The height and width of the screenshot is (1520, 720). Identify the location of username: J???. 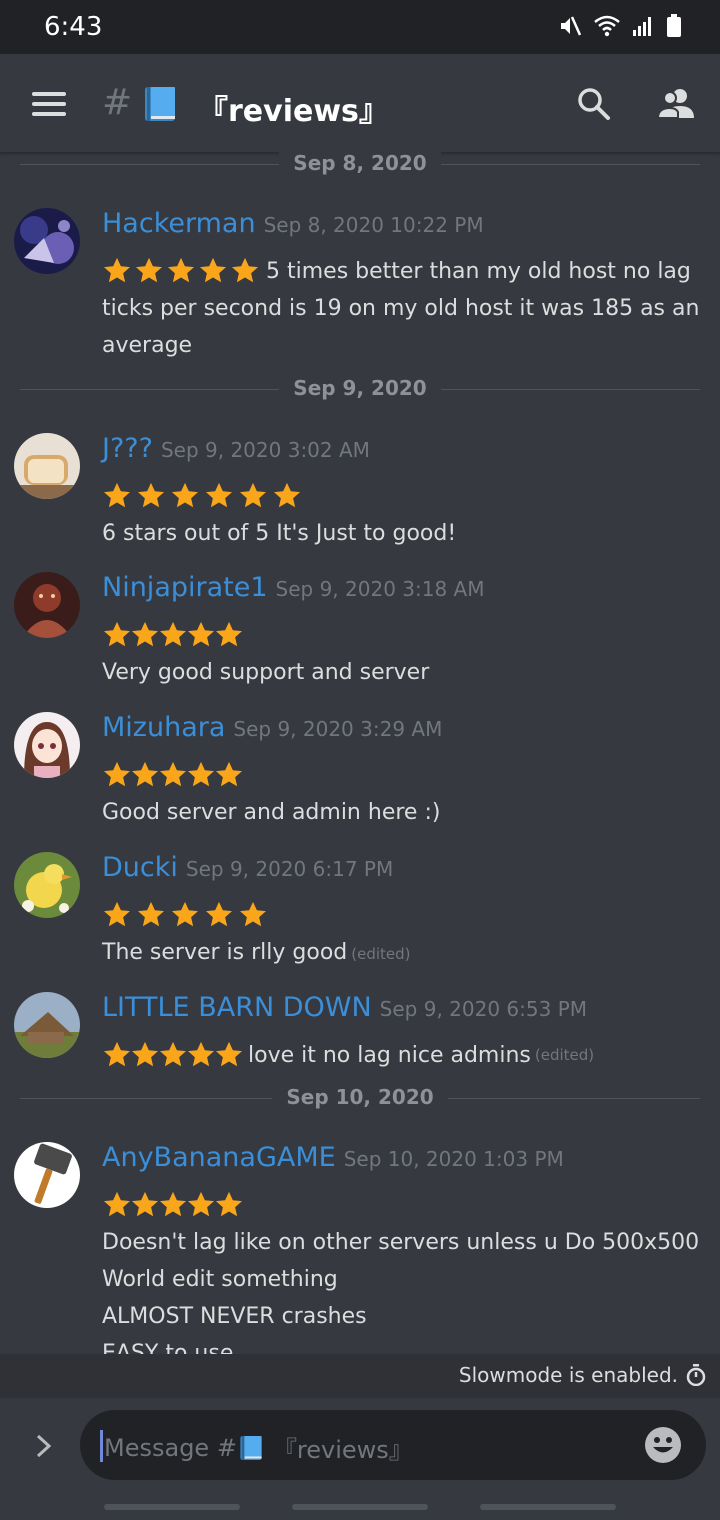
(127, 448).